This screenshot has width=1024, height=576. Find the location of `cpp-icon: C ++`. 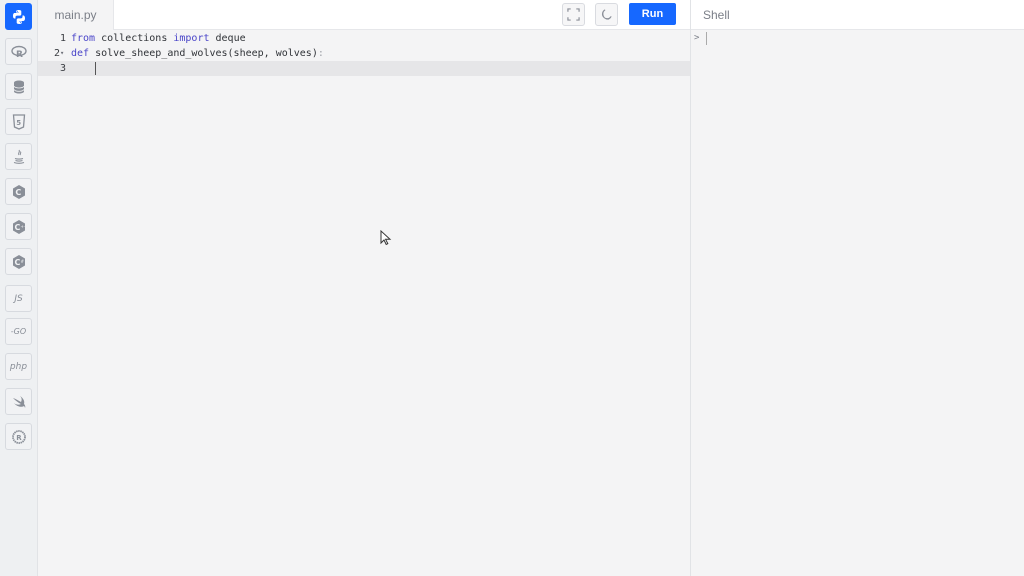

cpp-icon: C ++ is located at coordinates (19, 226).